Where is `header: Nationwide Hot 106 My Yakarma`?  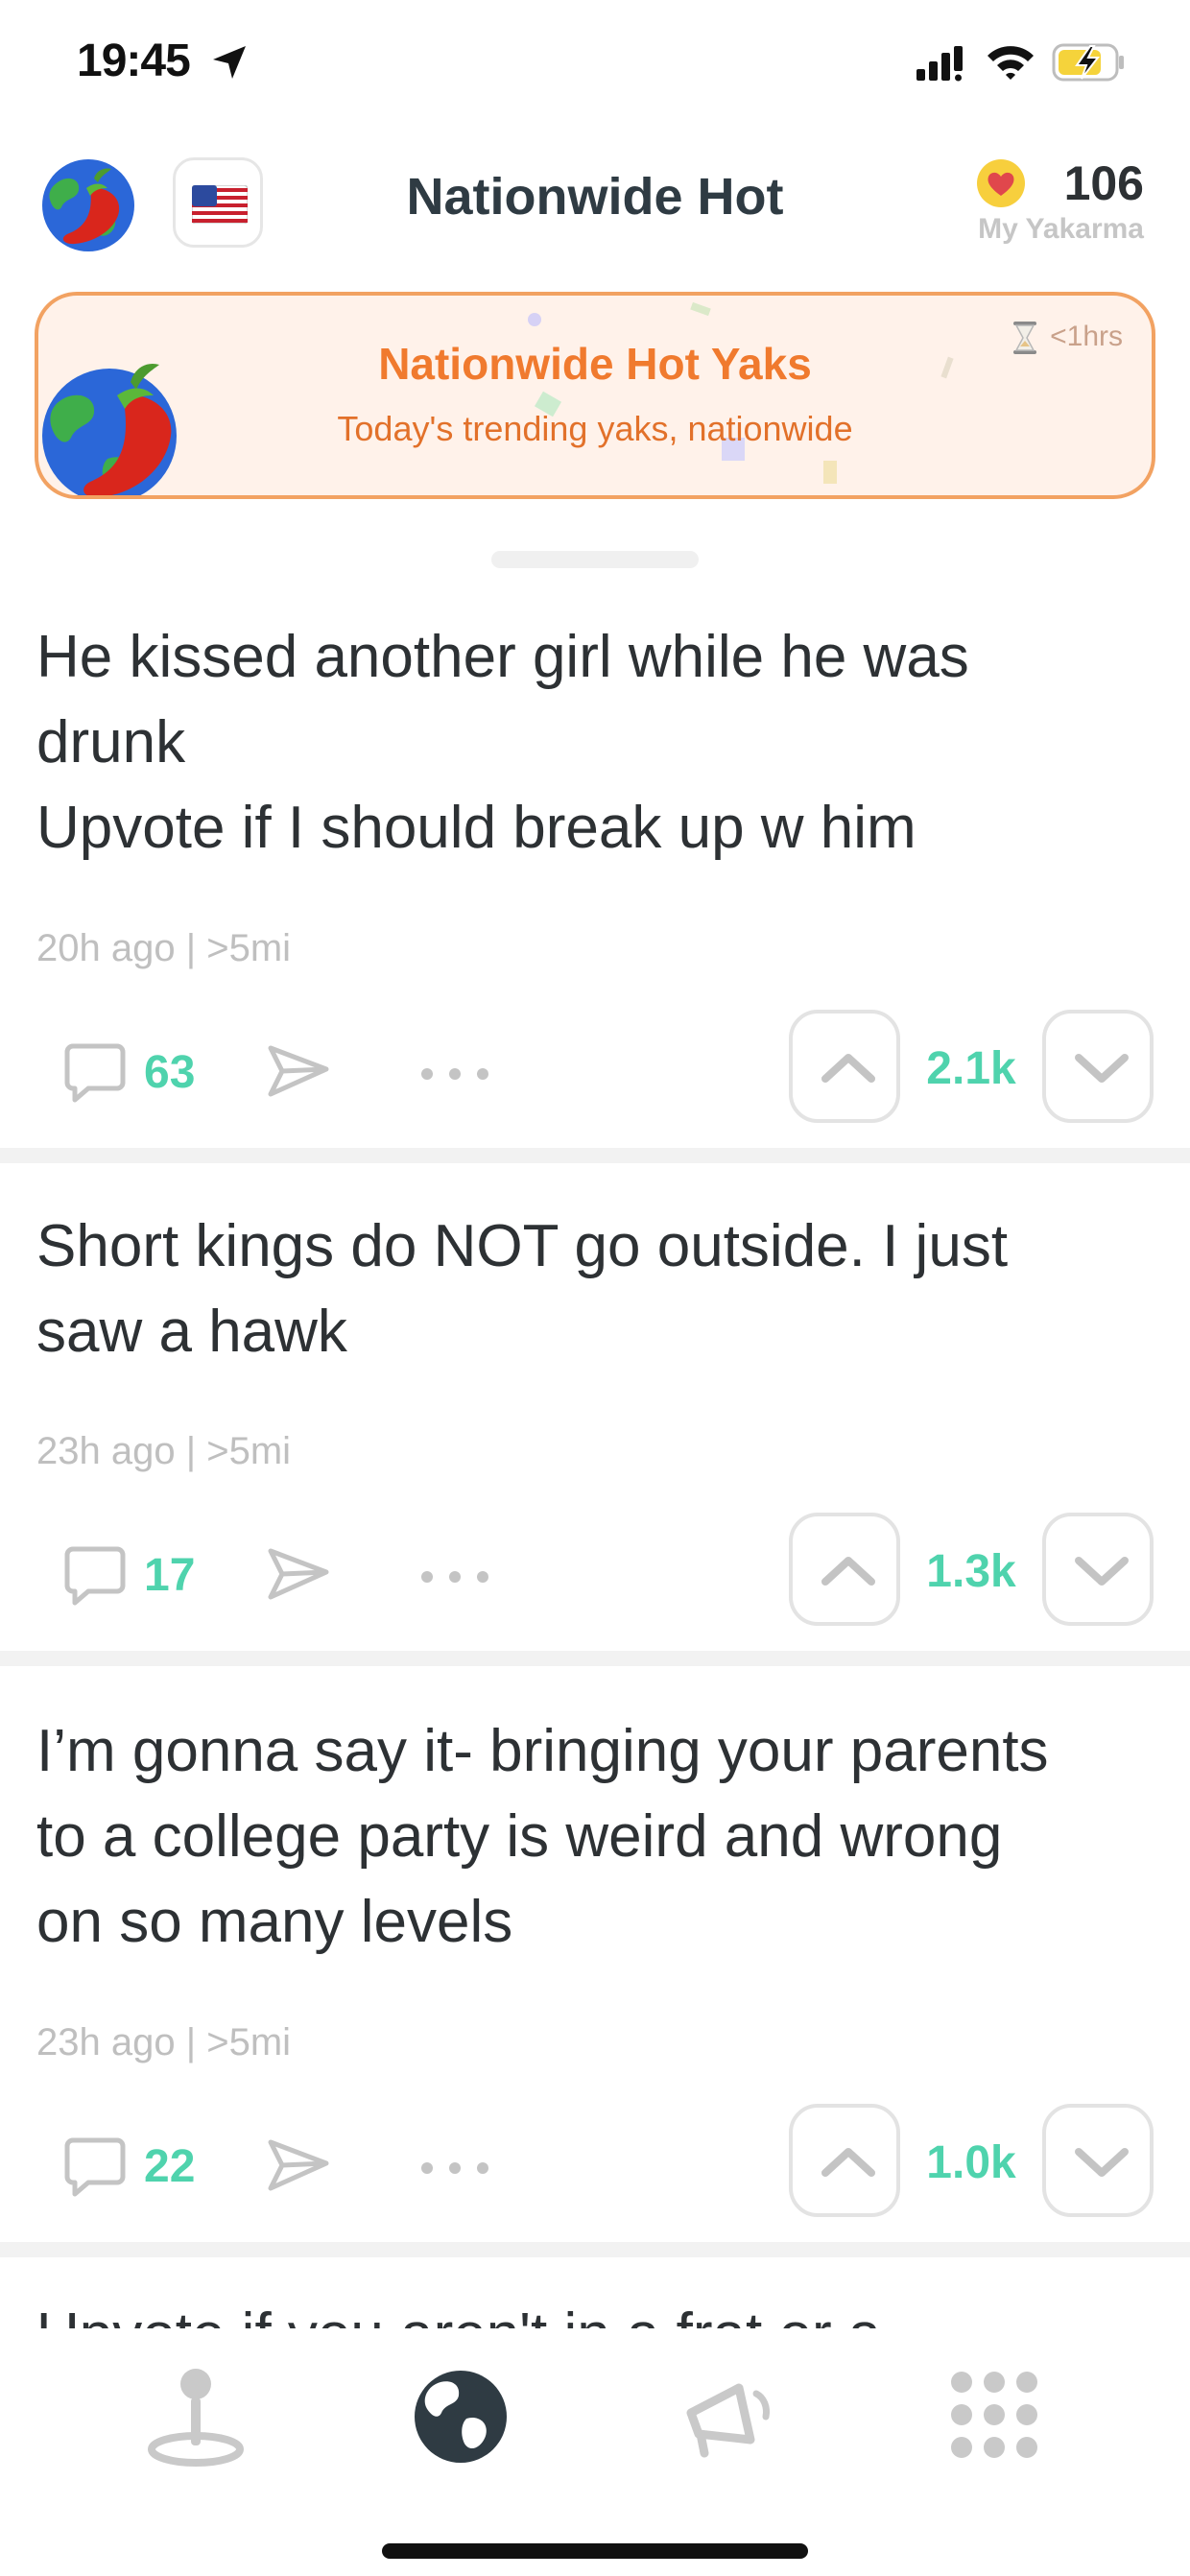
header: Nationwide Hot 106 My Yakarma is located at coordinates (595, 206).